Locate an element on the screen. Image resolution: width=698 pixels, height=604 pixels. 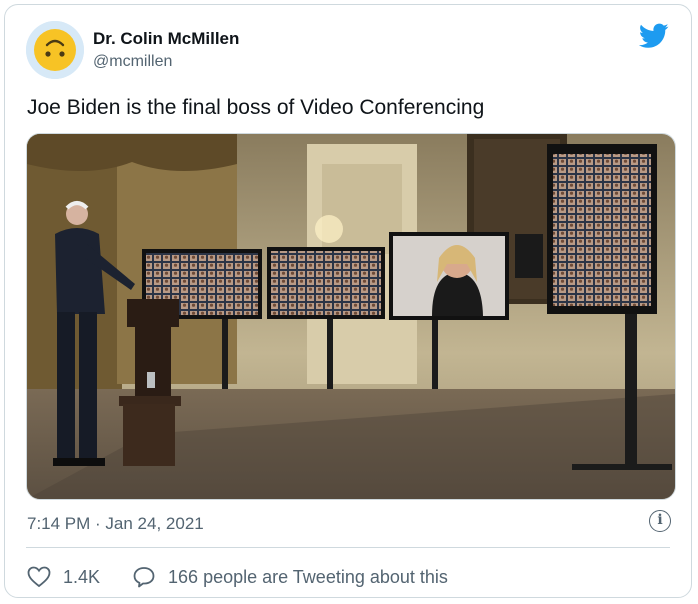
tweet-actions: 1.4K 166 people are Tweeting about this is located at coordinates (237, 577).